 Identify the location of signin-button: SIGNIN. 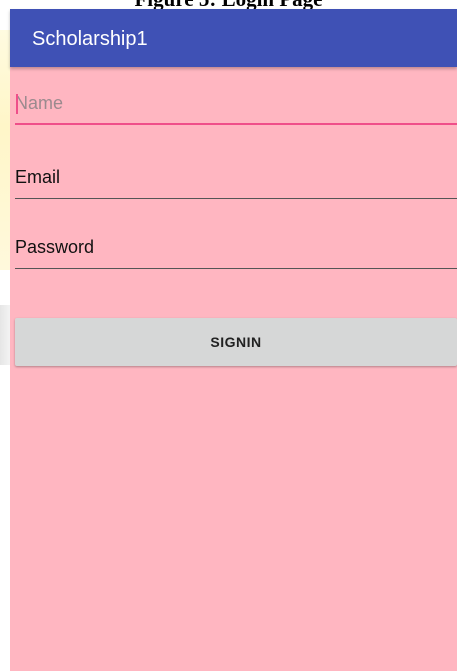
(236, 342).